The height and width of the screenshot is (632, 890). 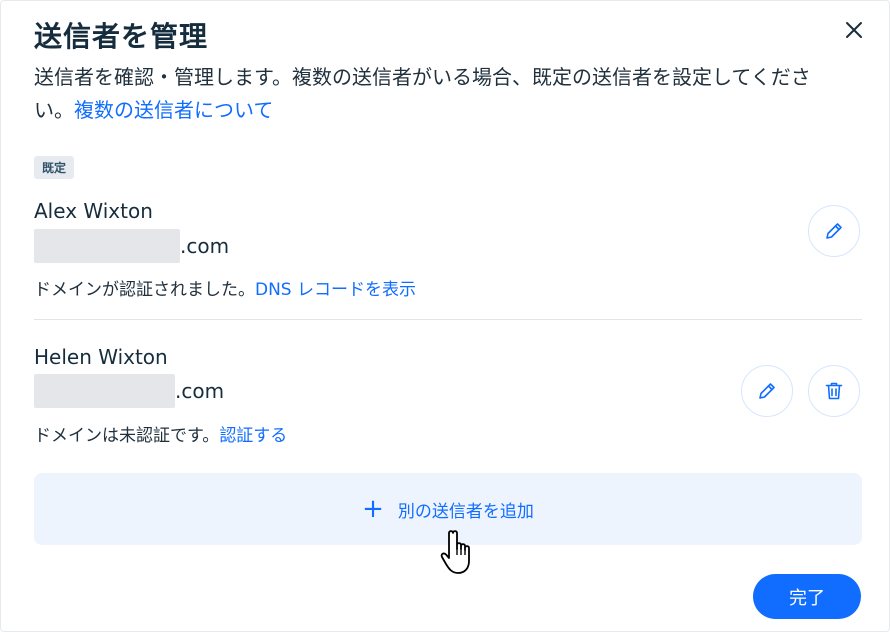 I want to click on domain-status: ドメインは未認証です。認証する, so click(x=160, y=433).